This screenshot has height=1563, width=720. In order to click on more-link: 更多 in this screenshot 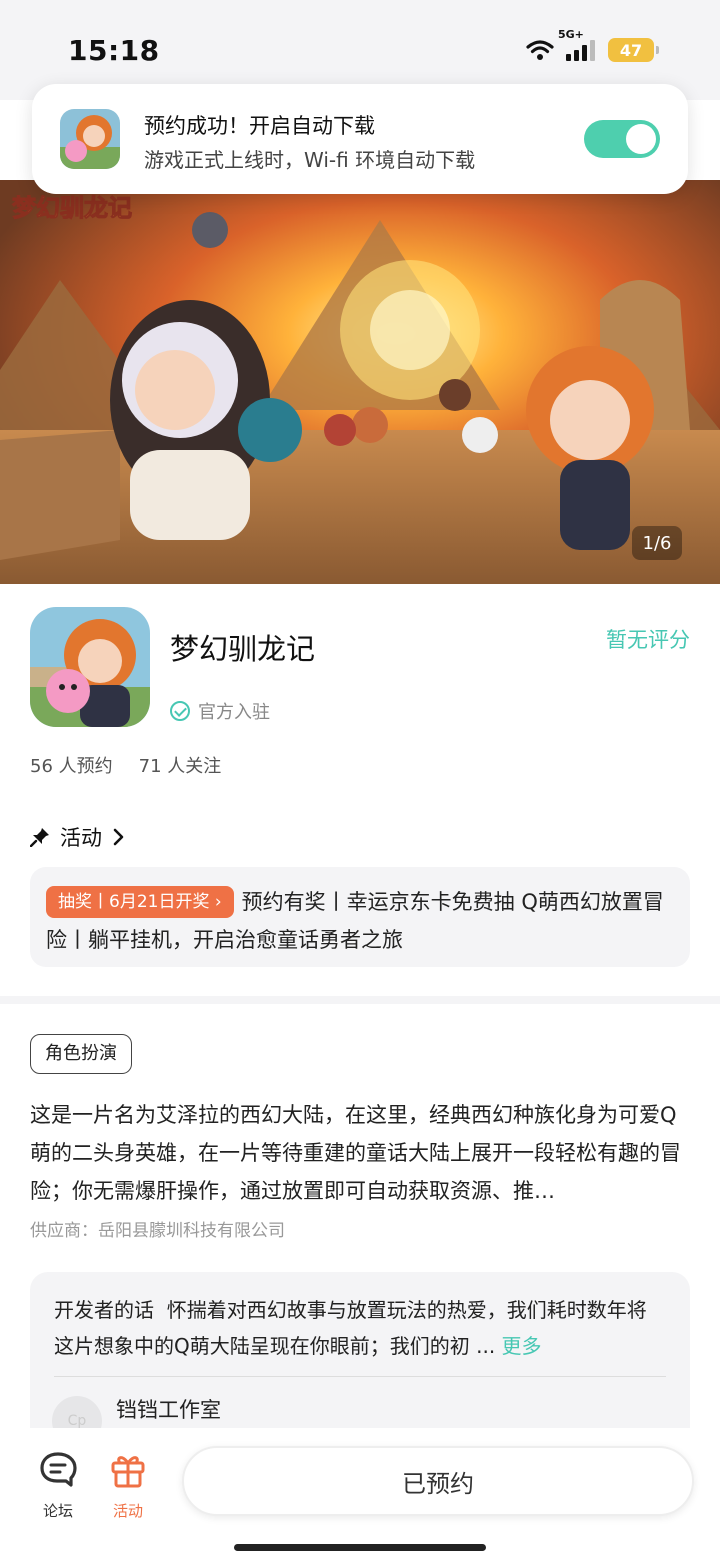, I will do `click(522, 1346)`.